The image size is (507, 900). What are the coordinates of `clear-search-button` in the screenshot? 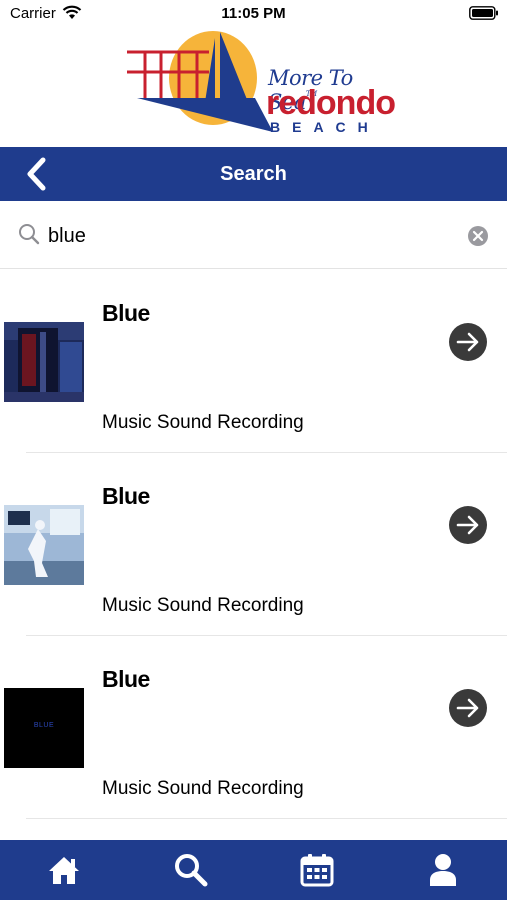 It's located at (478, 238).